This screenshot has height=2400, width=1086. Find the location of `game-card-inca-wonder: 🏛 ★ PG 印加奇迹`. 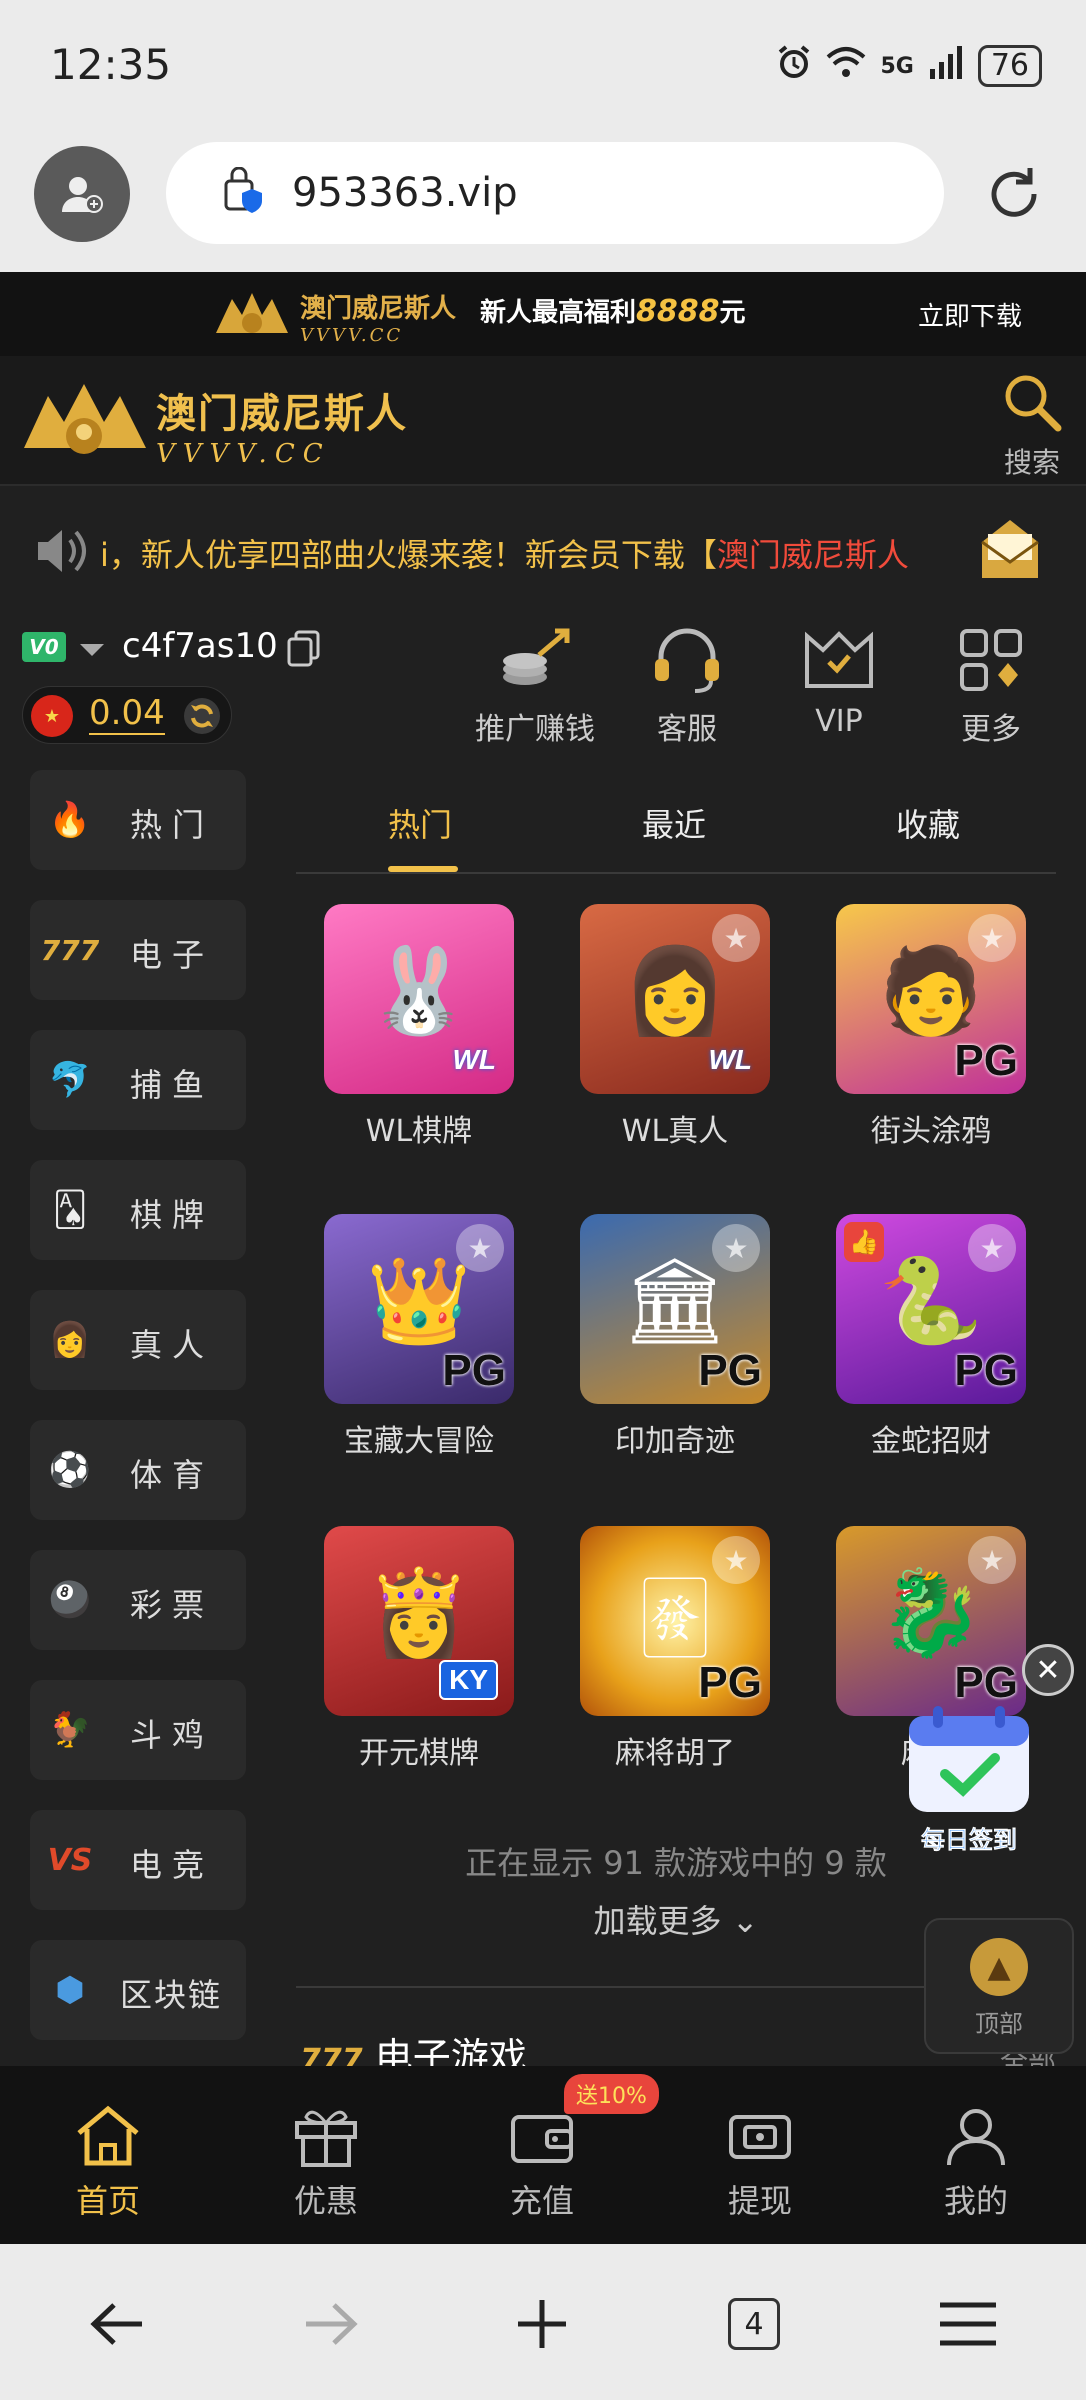

game-card-inca-wonder: 🏛 ★ PG 印加奇迹 is located at coordinates (675, 1337).